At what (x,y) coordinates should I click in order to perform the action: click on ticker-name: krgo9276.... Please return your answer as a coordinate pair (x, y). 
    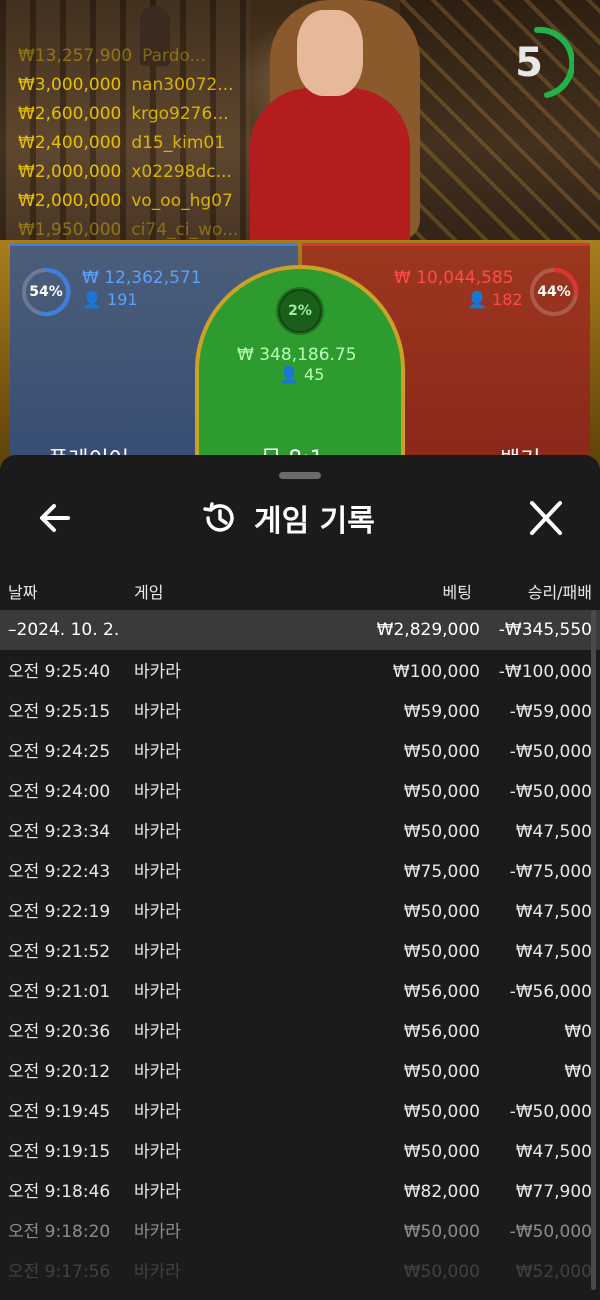
    Looking at the image, I should click on (180, 114).